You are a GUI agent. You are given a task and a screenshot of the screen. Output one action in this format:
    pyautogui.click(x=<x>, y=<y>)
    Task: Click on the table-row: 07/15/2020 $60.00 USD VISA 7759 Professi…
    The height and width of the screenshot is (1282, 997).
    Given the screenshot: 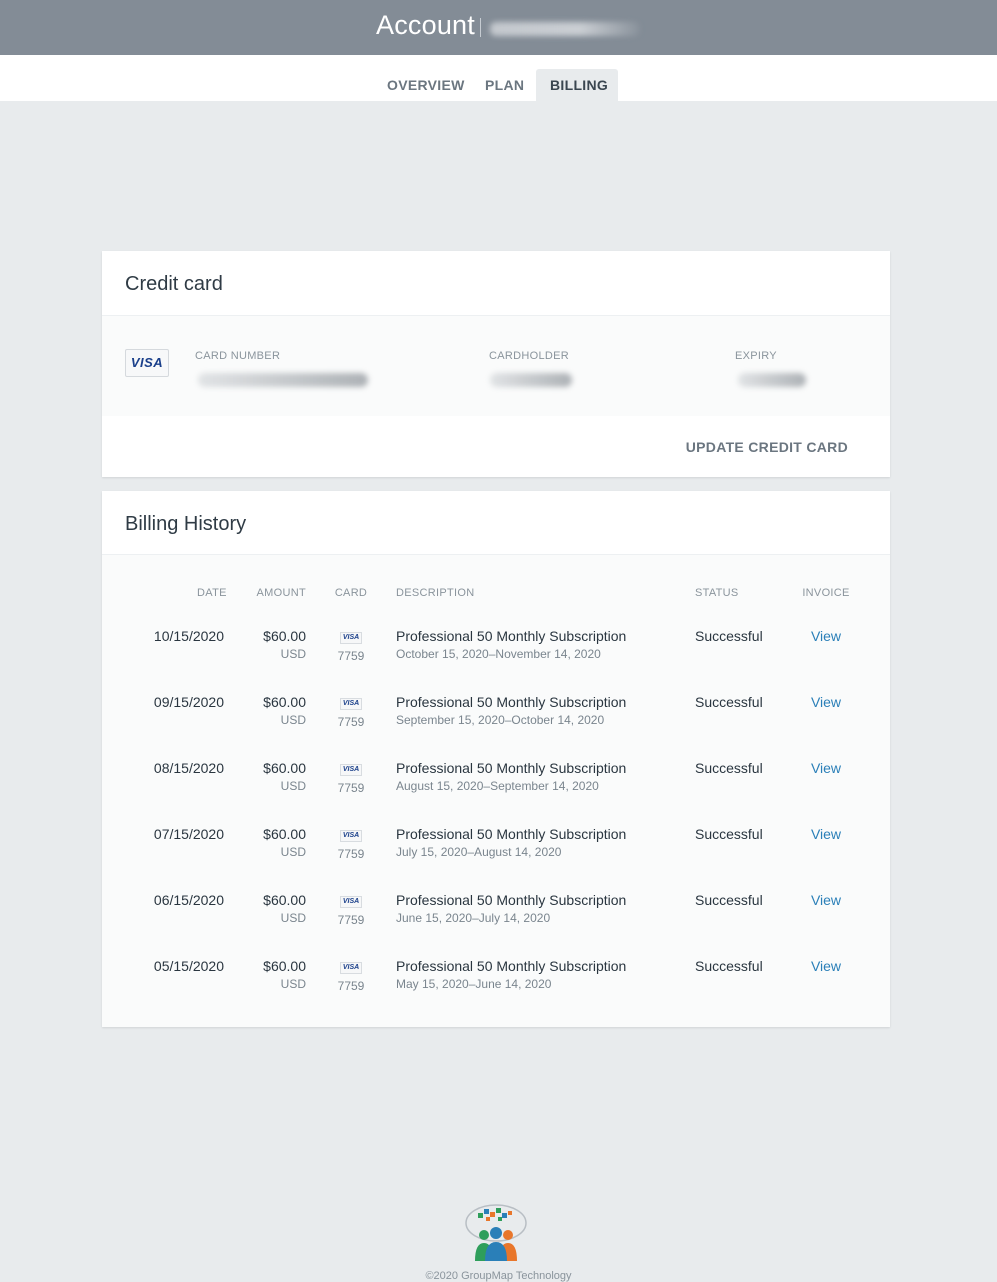 What is the action you would take?
    pyautogui.click(x=496, y=859)
    